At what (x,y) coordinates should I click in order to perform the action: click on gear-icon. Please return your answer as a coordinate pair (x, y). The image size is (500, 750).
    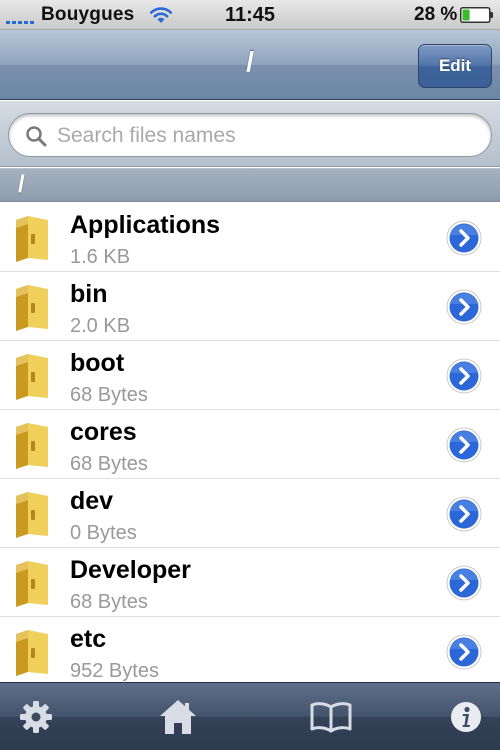
    Looking at the image, I should click on (36, 717).